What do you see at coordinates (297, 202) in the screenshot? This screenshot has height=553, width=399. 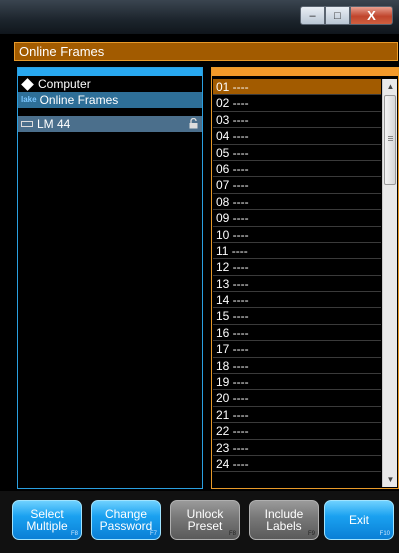 I see `preset-row: 08 ----` at bounding box center [297, 202].